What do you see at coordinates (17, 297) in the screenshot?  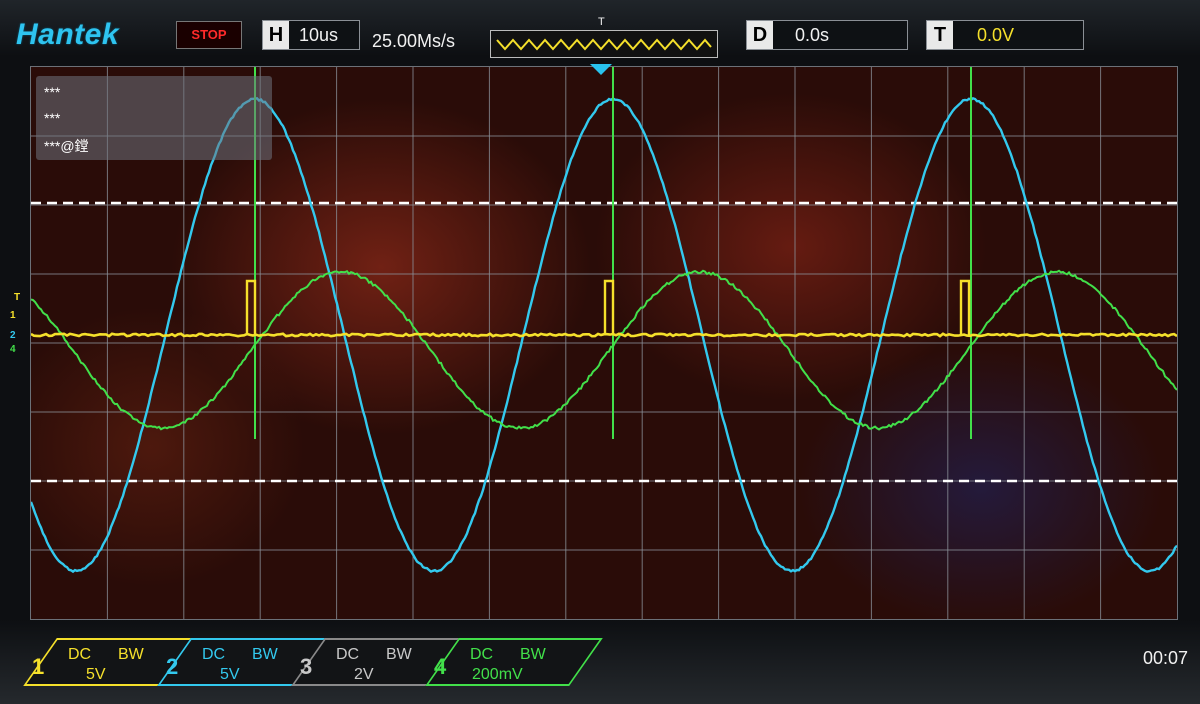 I see `trigger-level-marker: T` at bounding box center [17, 297].